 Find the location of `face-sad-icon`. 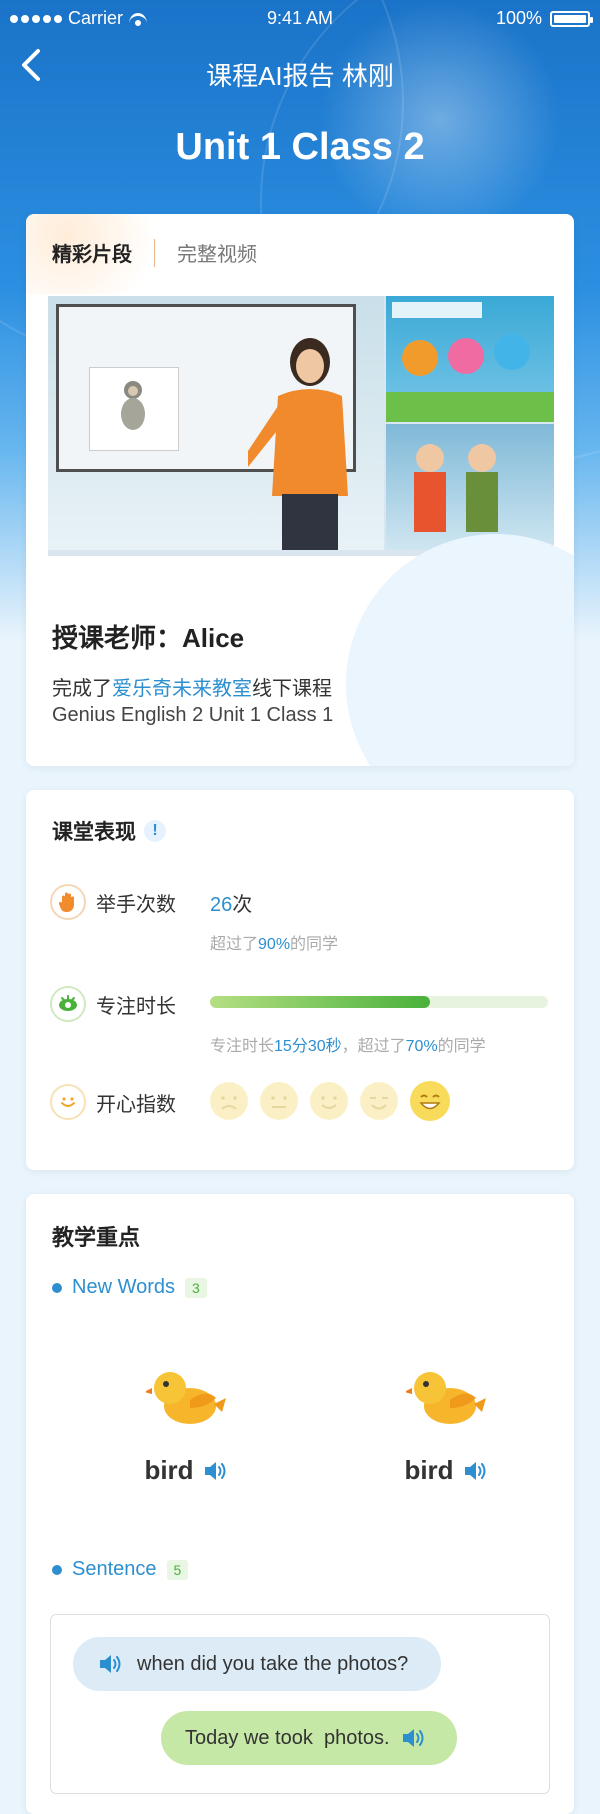

face-sad-icon is located at coordinates (229, 1101).